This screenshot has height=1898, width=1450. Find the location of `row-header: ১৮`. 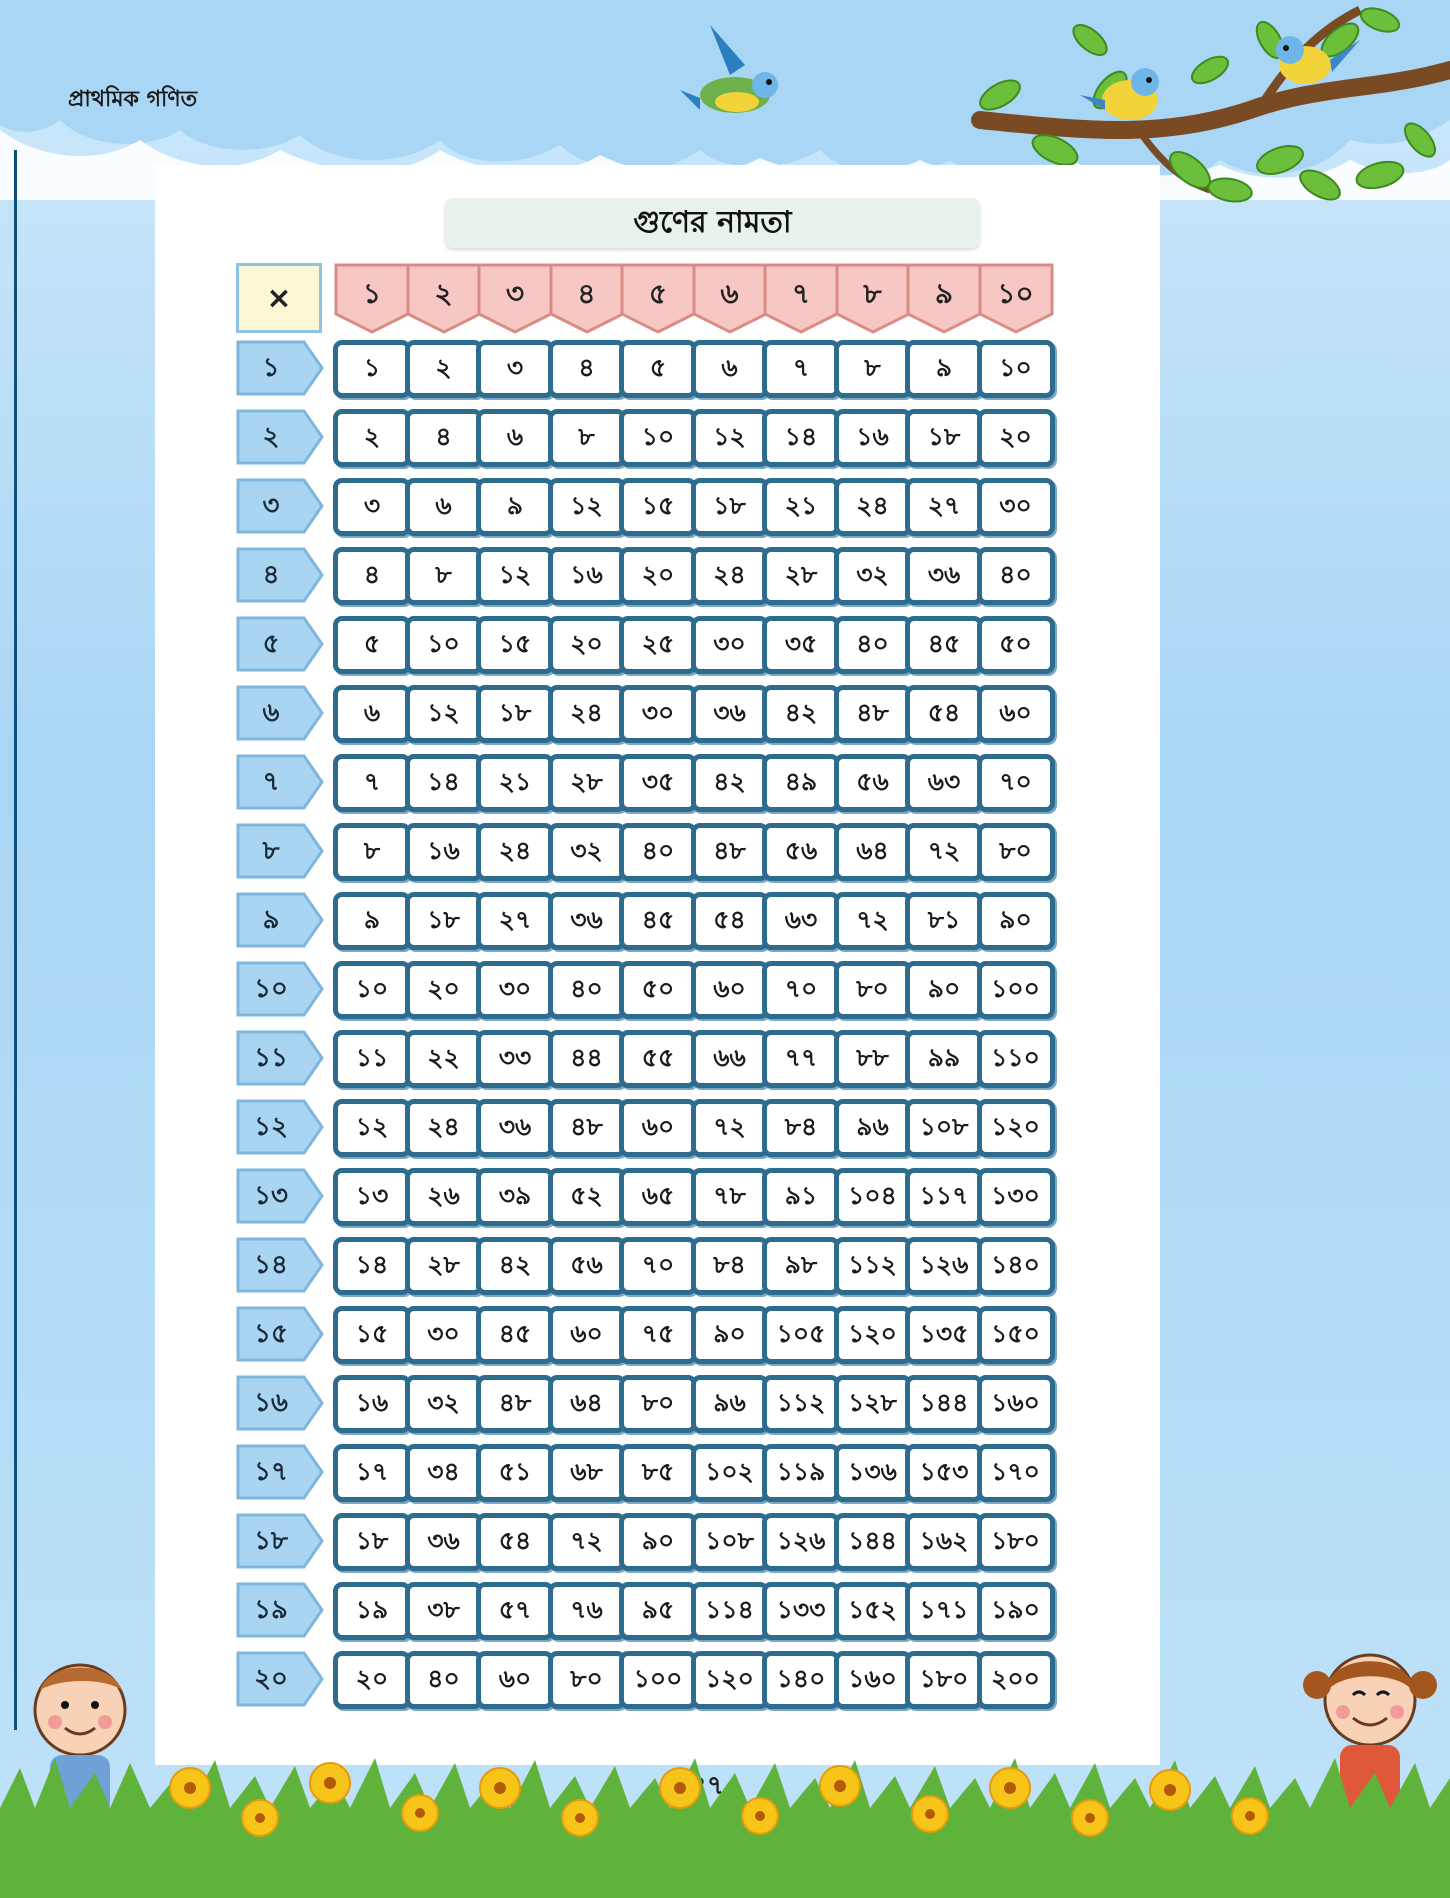

row-header: ১৮ is located at coordinates (281, 1541).